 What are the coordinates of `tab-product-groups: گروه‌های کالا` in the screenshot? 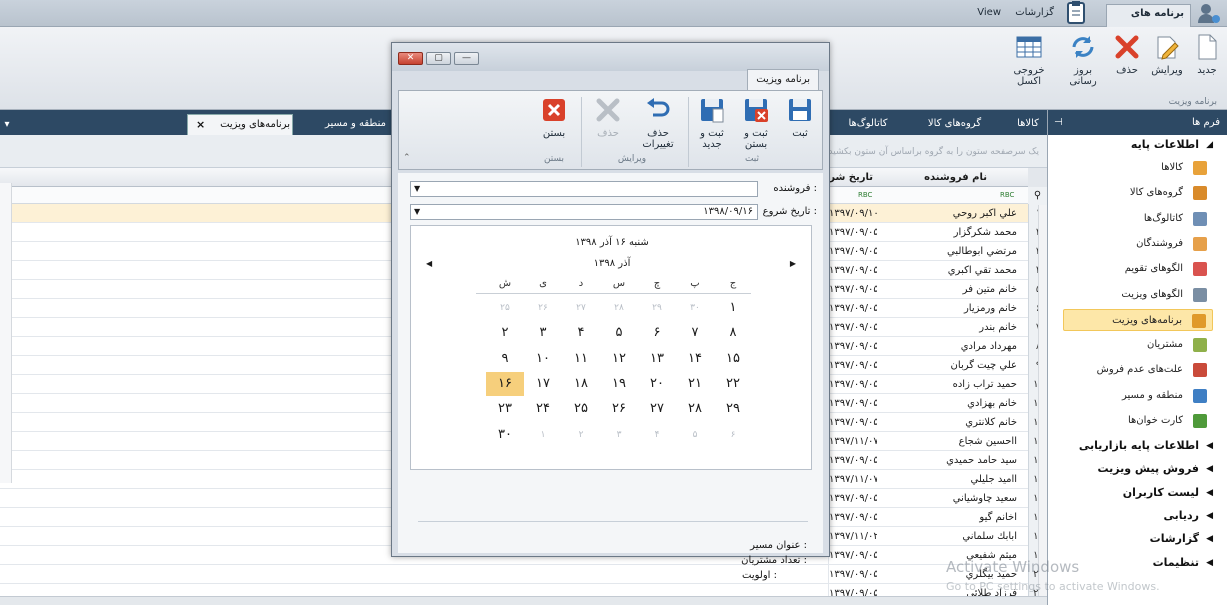 It's located at (954, 124).